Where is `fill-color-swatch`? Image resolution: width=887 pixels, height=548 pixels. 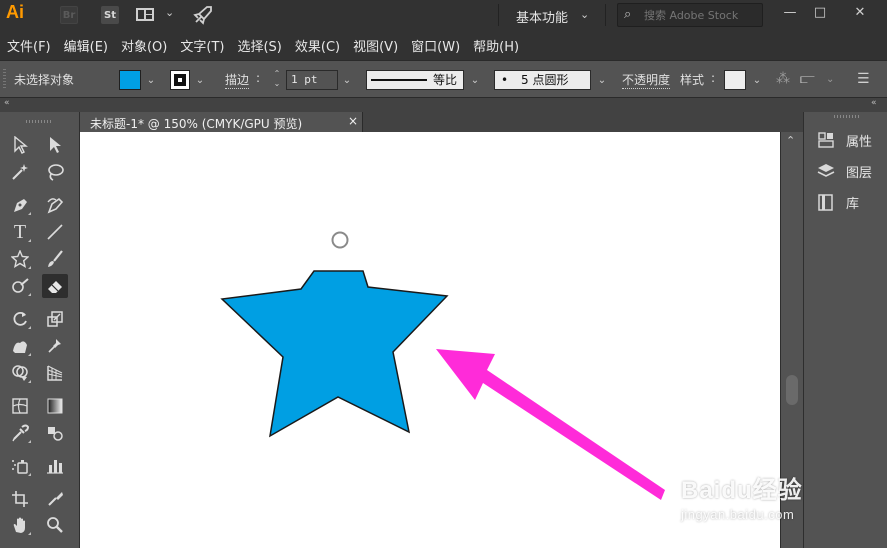 fill-color-swatch is located at coordinates (130, 80).